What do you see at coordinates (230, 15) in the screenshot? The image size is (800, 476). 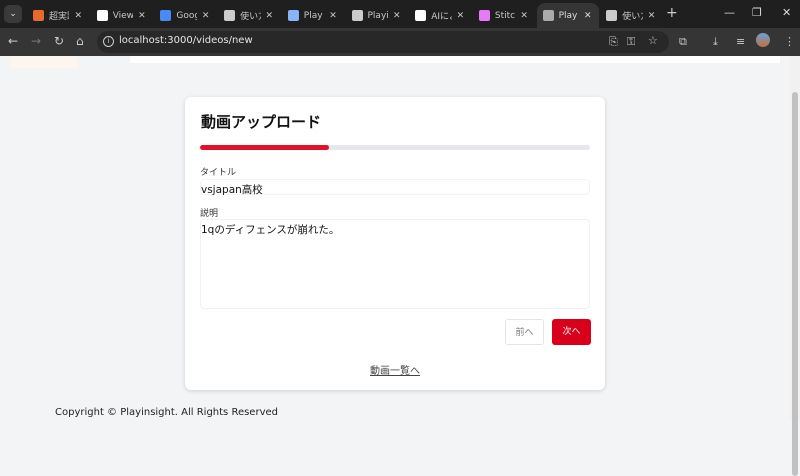 I see `openai-icon` at bounding box center [230, 15].